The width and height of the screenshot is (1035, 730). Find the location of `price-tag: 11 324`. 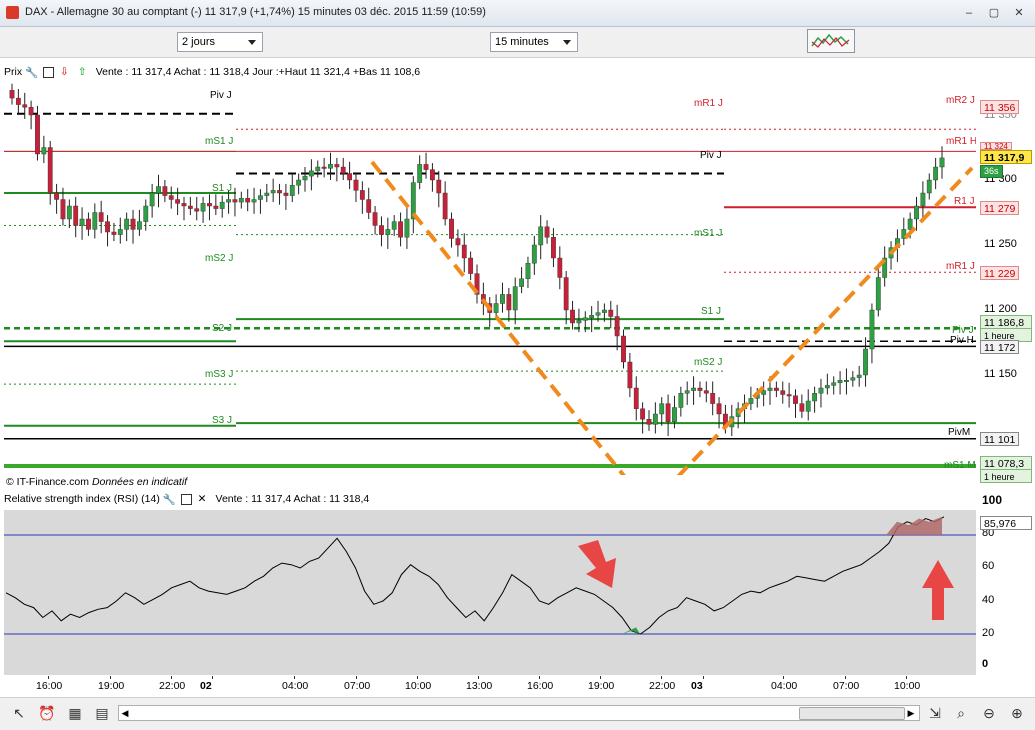

price-tag: 11 324 is located at coordinates (996, 146).